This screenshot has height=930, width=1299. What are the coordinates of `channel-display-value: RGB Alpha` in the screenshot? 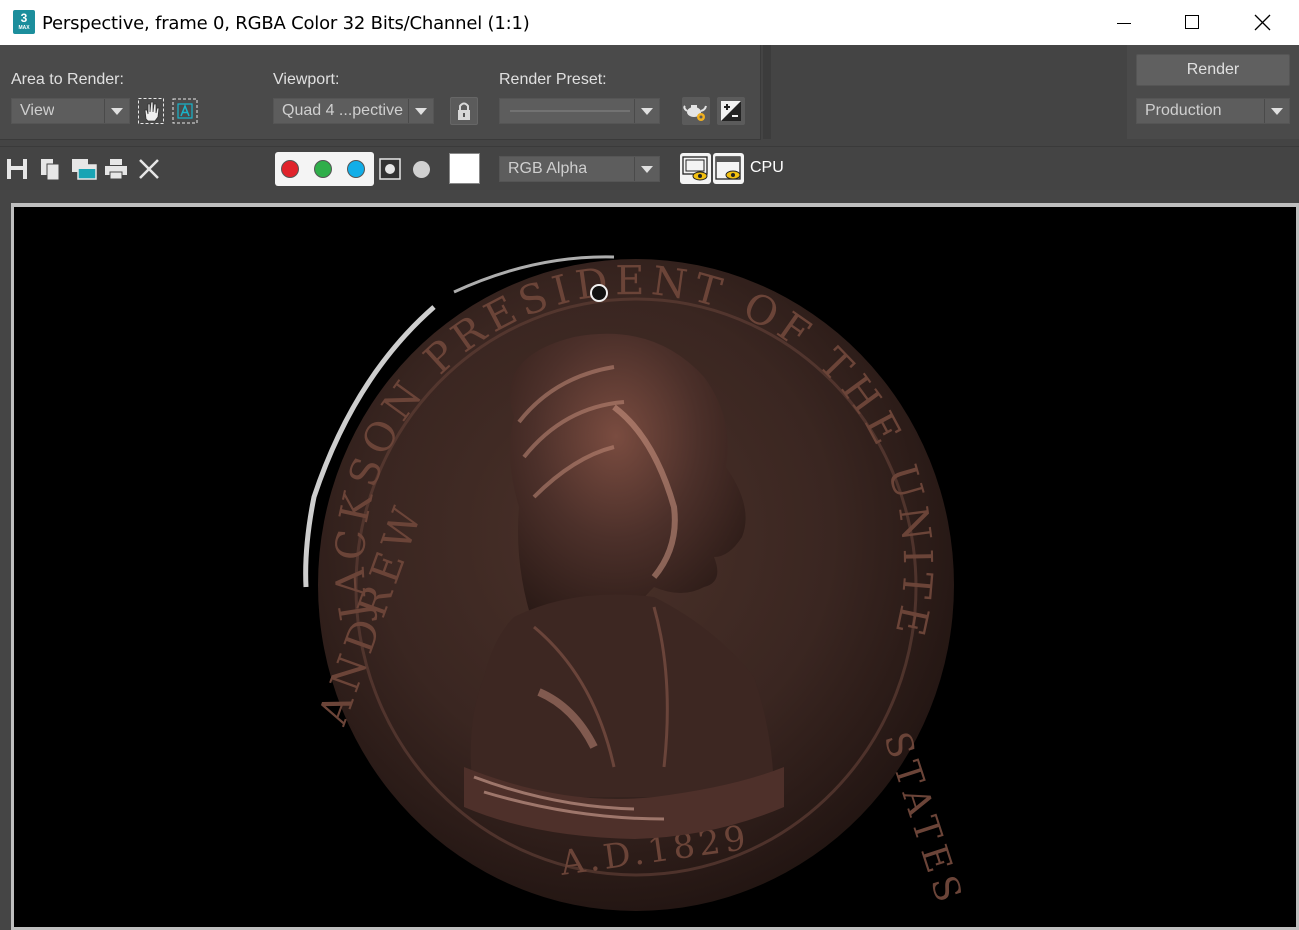 It's located at (548, 168).